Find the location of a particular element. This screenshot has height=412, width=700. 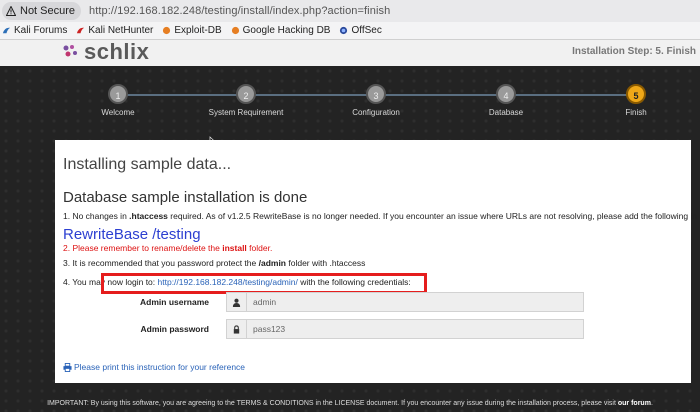

step-number: 4 is located at coordinates (506, 94).